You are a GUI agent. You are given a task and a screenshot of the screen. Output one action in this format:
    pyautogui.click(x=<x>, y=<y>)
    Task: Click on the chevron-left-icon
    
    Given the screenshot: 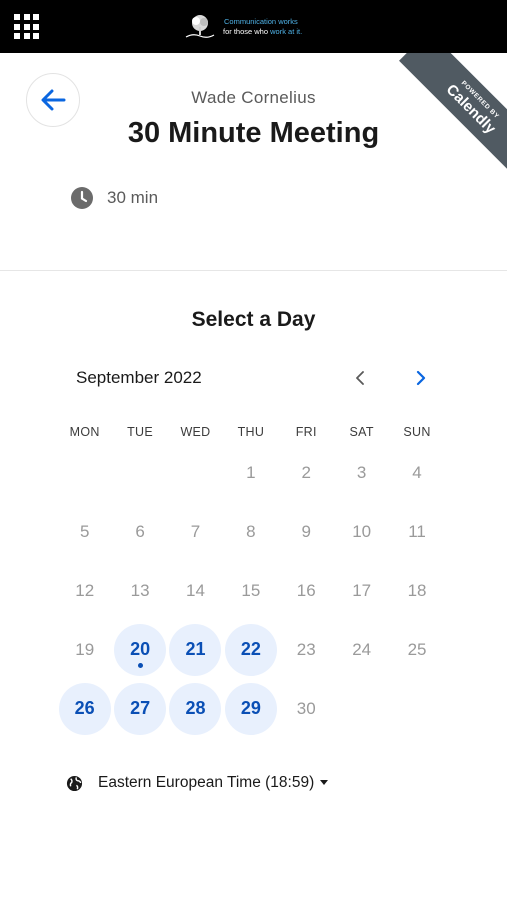 What is the action you would take?
    pyautogui.click(x=360, y=378)
    